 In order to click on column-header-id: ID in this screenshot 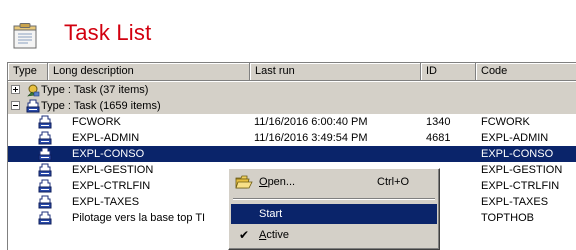, I will do `click(448, 71)`.